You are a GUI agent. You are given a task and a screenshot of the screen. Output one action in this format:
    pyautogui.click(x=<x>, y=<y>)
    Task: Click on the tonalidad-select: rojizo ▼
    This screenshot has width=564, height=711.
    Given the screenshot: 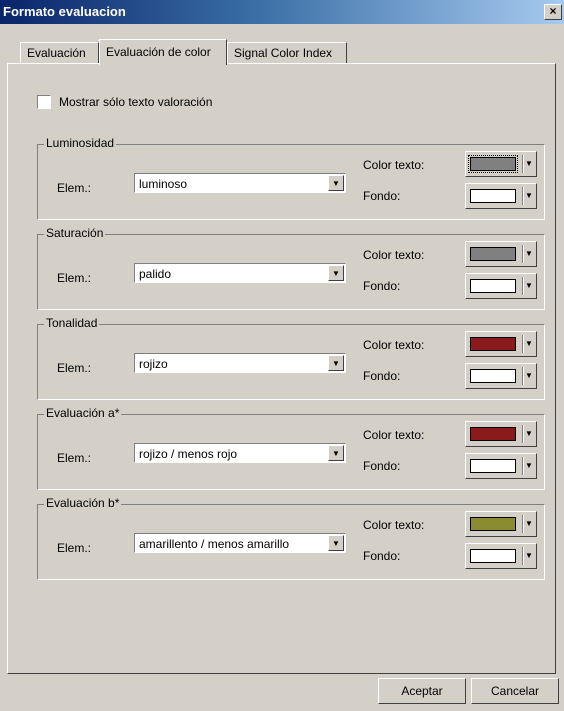 What is the action you would take?
    pyautogui.click(x=240, y=363)
    